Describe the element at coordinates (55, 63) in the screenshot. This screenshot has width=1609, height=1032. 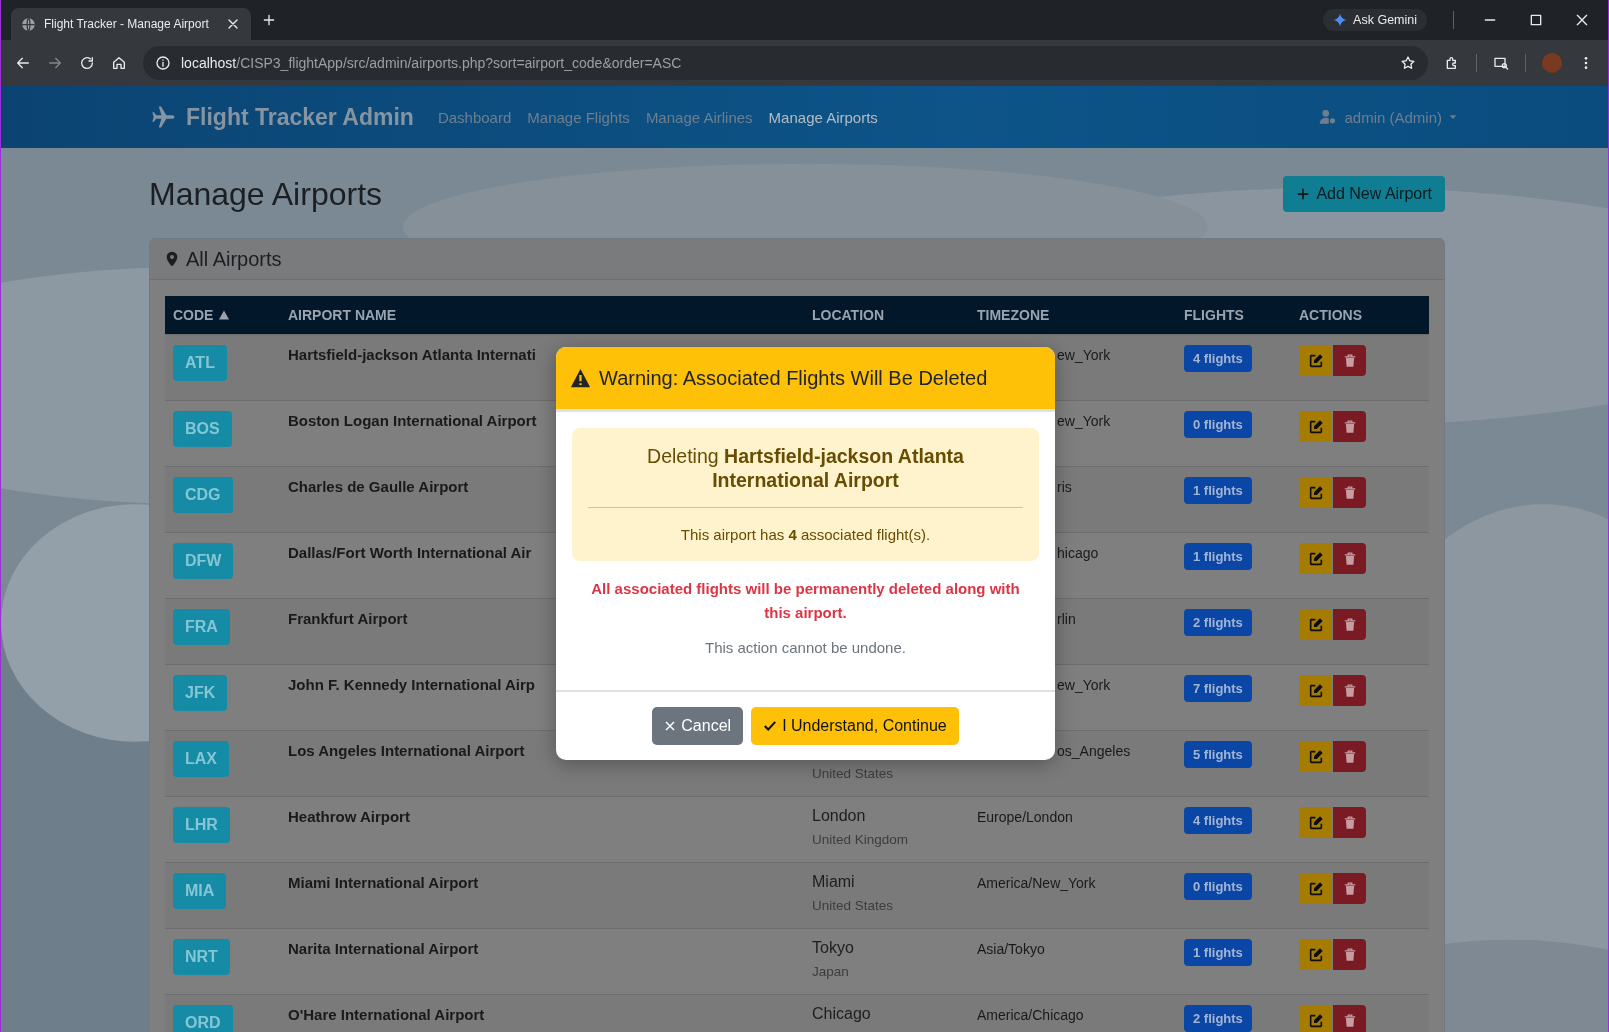
I see `forward-icon` at that location.